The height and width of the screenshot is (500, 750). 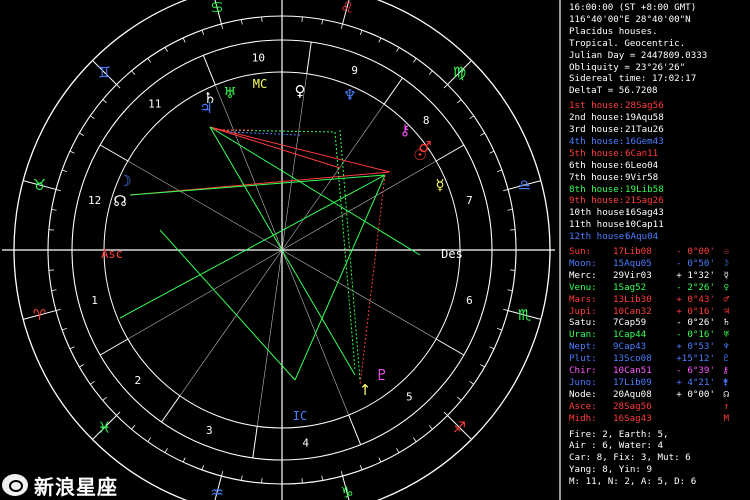 I want to click on planet-latitude: - 0°26', so click(x=695, y=323).